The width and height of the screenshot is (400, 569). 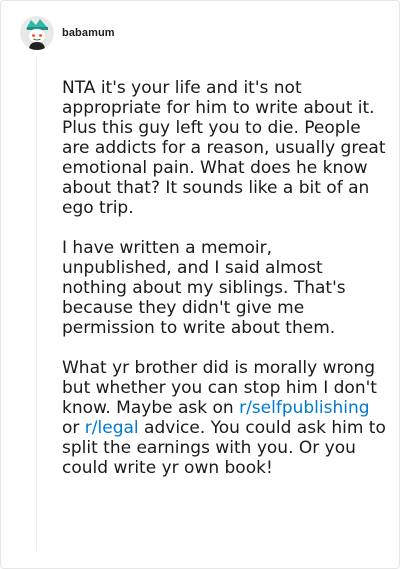 What do you see at coordinates (73, 428) in the screenshot?
I see `paragraph-text: or` at bounding box center [73, 428].